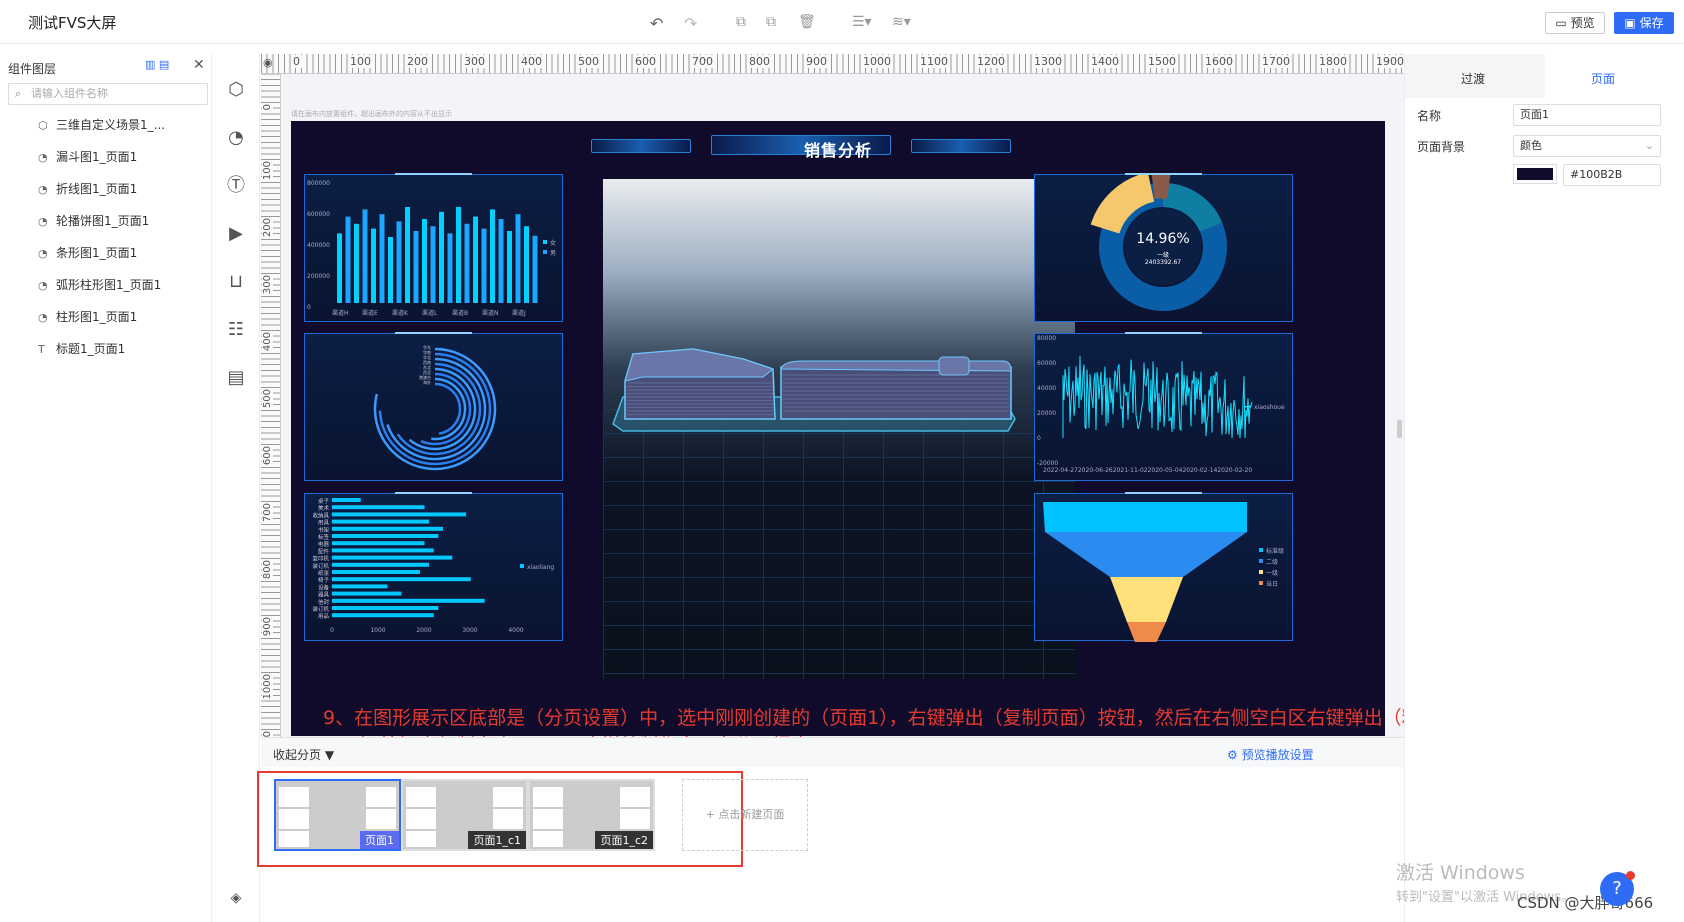  I want to click on preview-settings-link: ⚙ 预览播放设置, so click(1270, 754).